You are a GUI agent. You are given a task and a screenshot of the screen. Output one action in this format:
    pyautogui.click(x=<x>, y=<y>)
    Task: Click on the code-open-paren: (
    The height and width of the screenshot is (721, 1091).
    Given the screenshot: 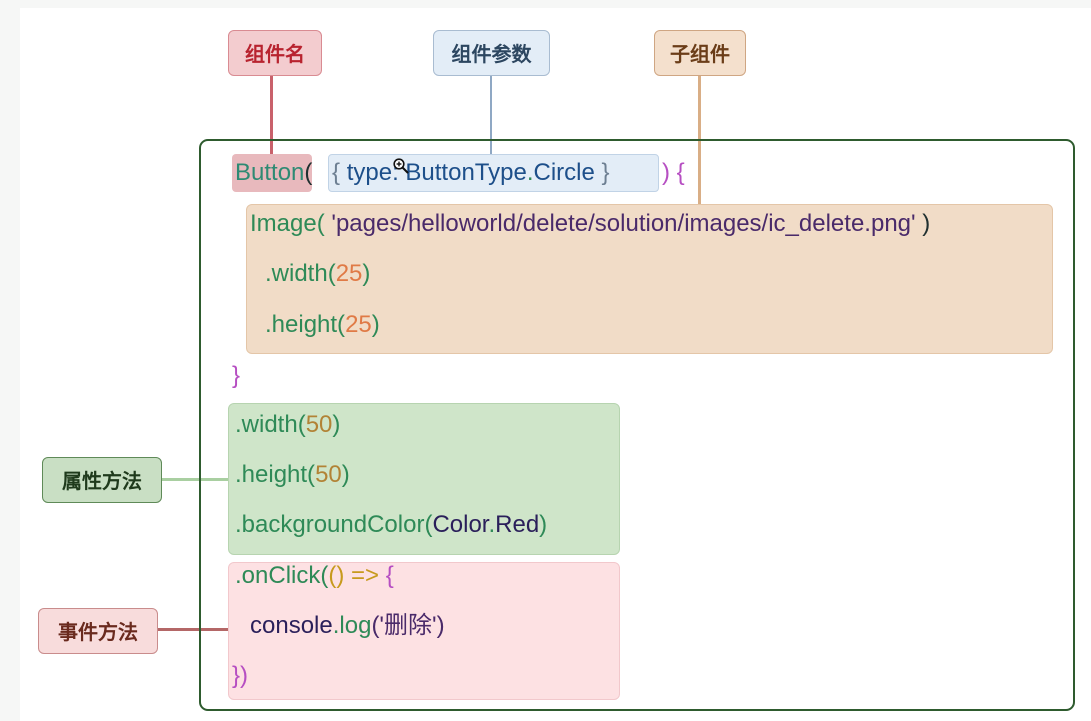 What is the action you would take?
    pyautogui.click(x=308, y=172)
    